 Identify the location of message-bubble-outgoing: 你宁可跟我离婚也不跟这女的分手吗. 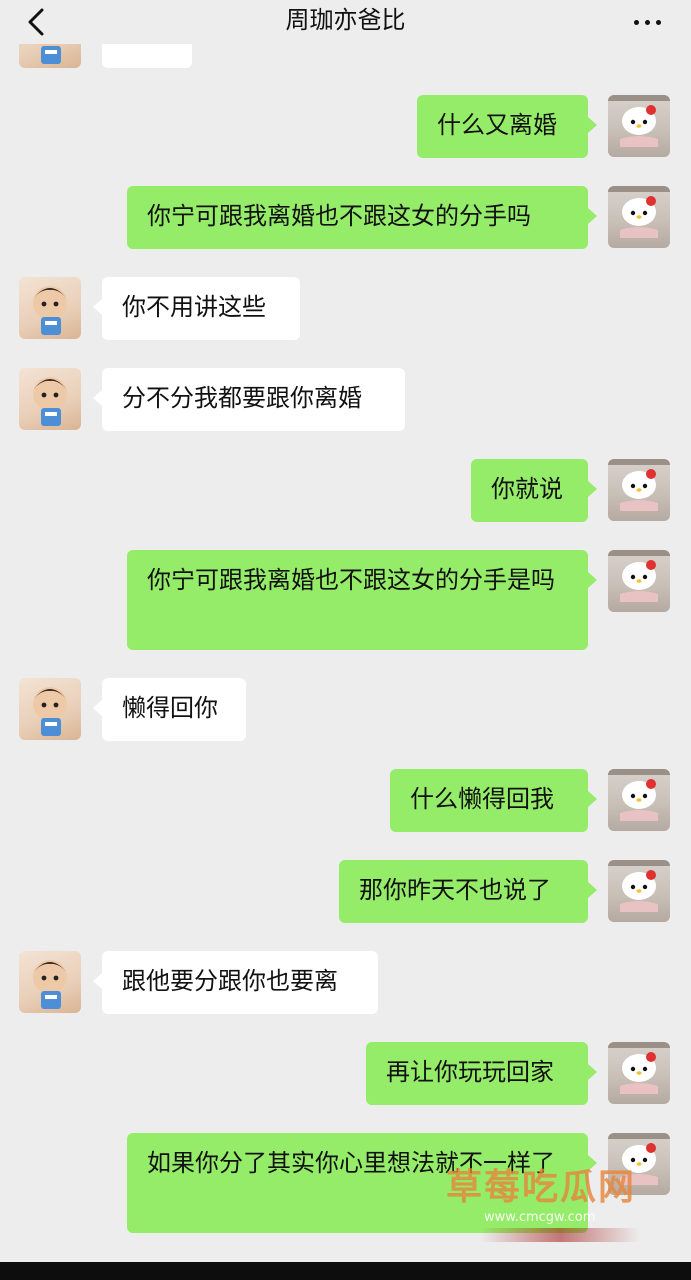
(362, 217).